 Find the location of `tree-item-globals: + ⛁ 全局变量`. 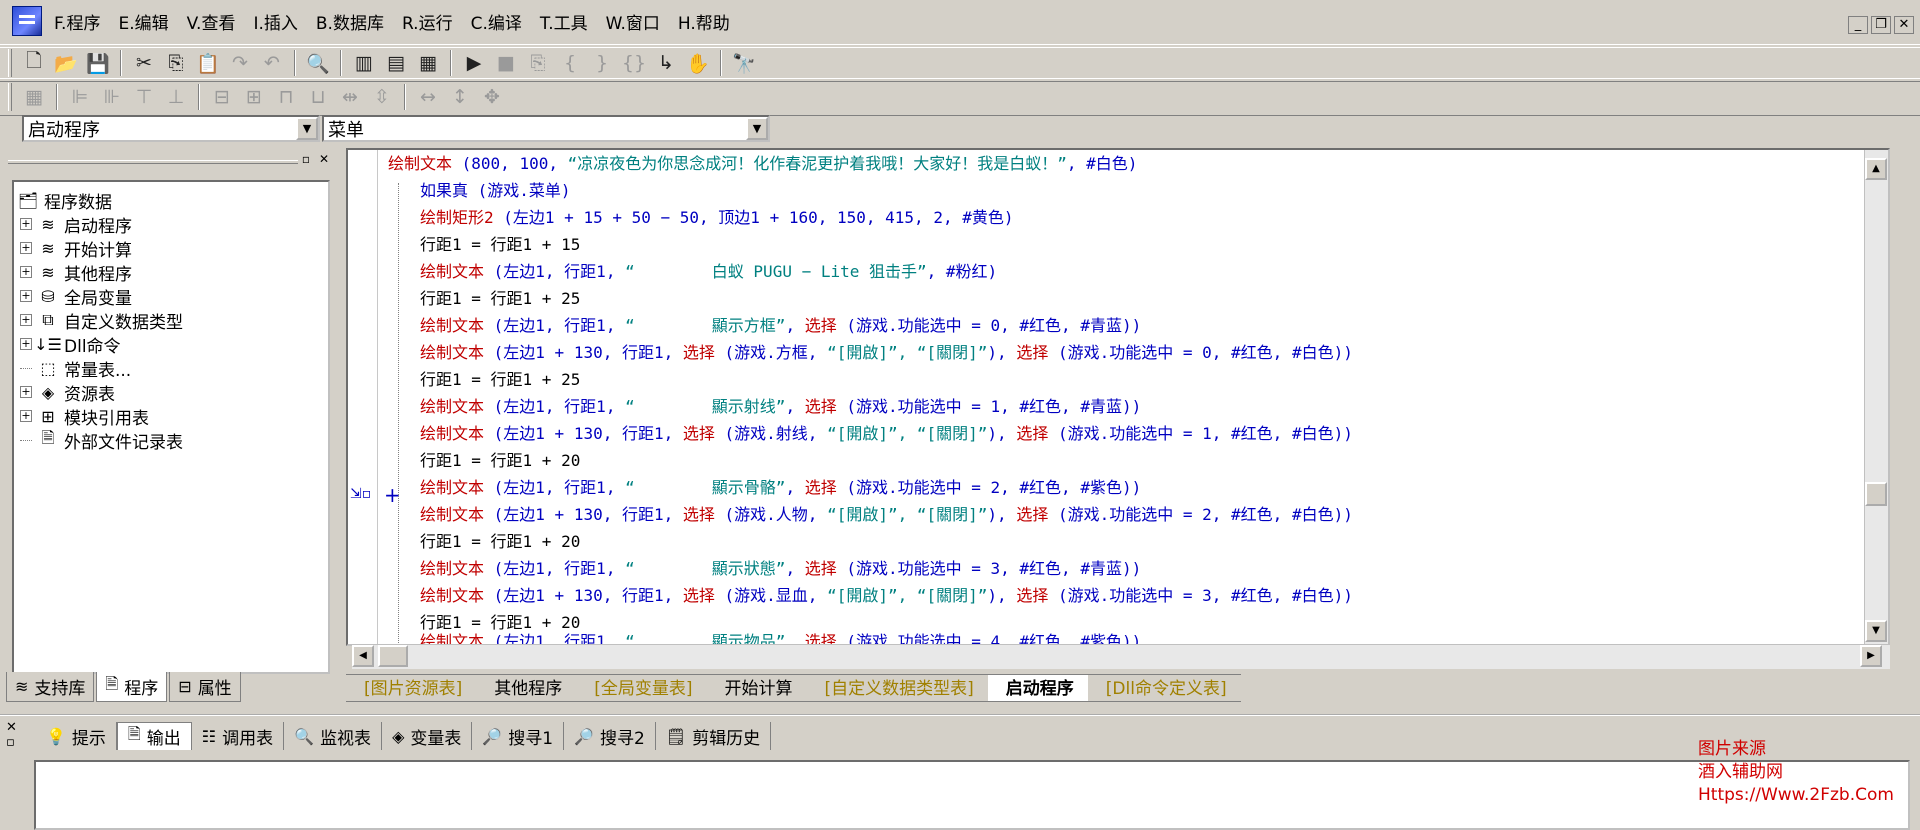

tree-item-globals: + ⛁ 全局变量 is located at coordinates (171, 296).